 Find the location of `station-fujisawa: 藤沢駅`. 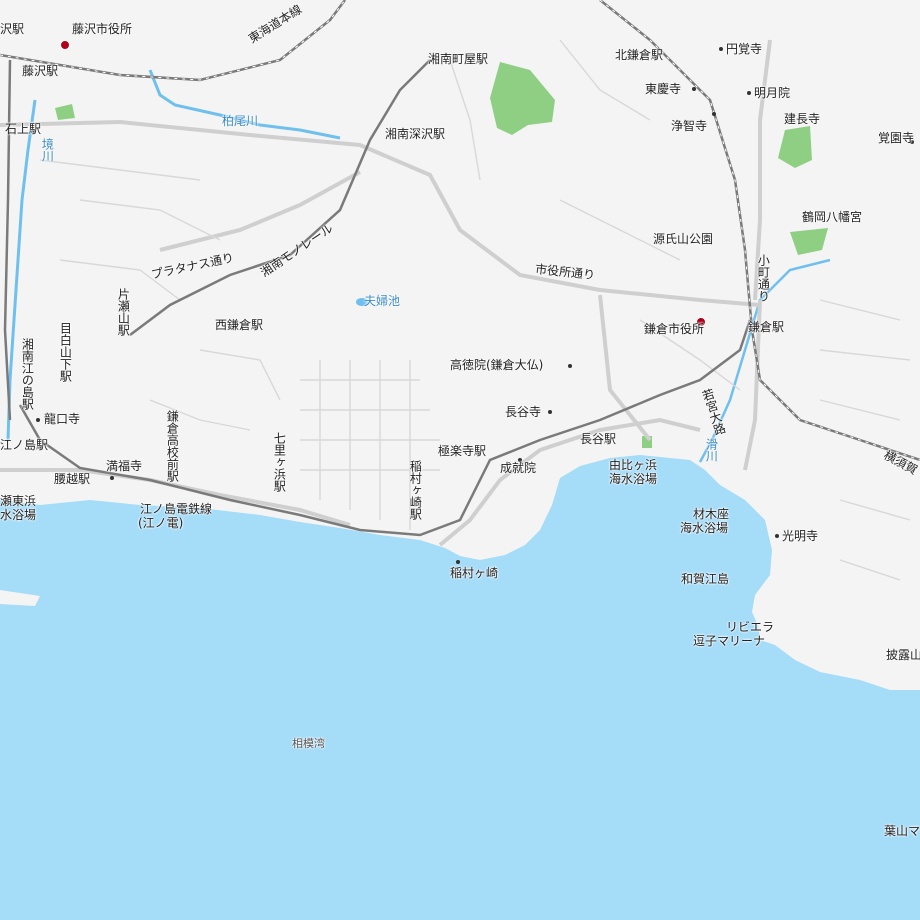

station-fujisawa: 藤沢駅 is located at coordinates (40, 71).